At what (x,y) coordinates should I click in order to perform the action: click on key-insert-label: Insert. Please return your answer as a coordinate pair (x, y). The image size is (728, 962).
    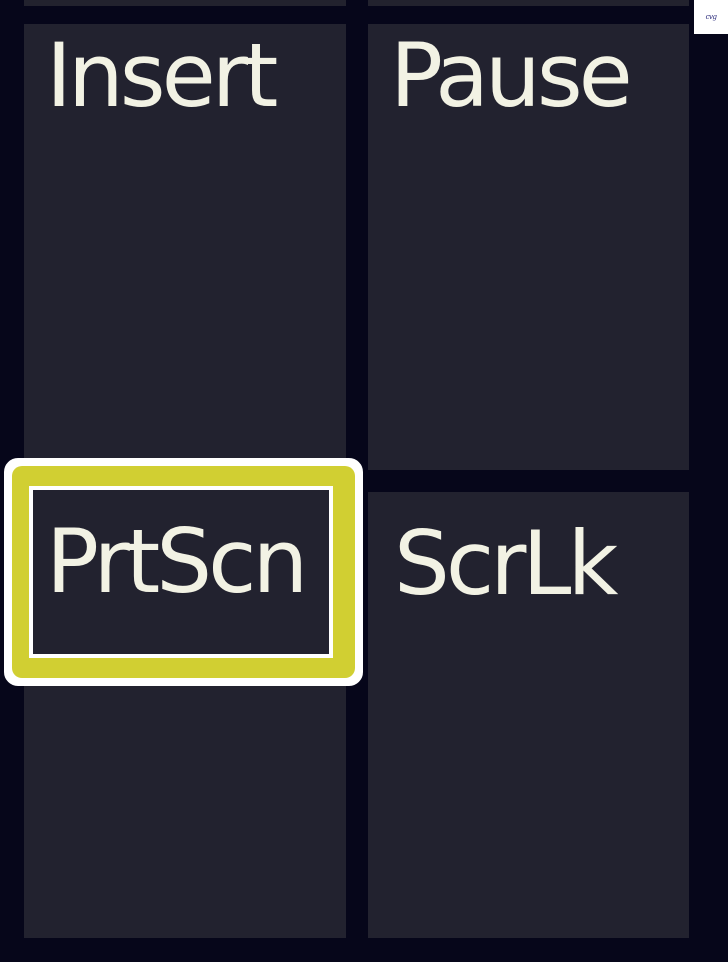
    Looking at the image, I should click on (162, 75).